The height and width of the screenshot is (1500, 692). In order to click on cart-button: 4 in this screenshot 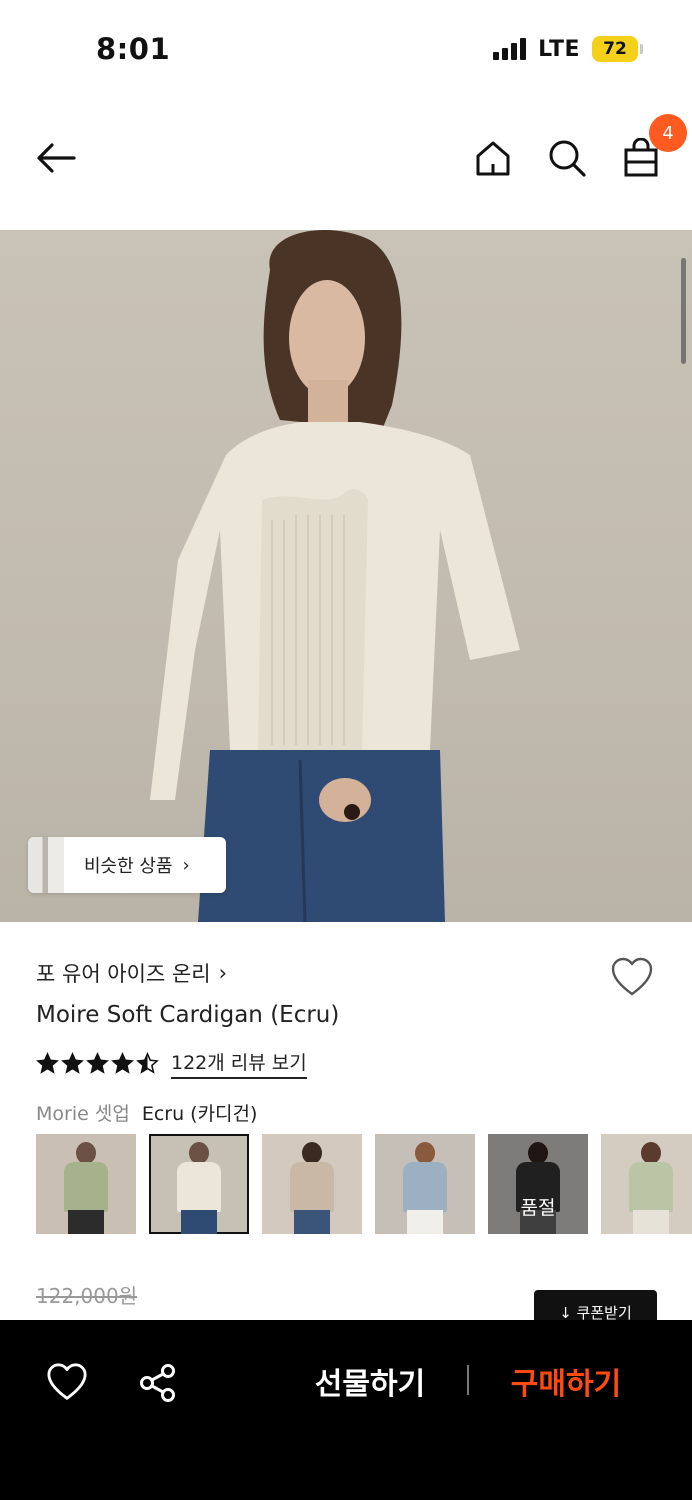, I will do `click(651, 149)`.